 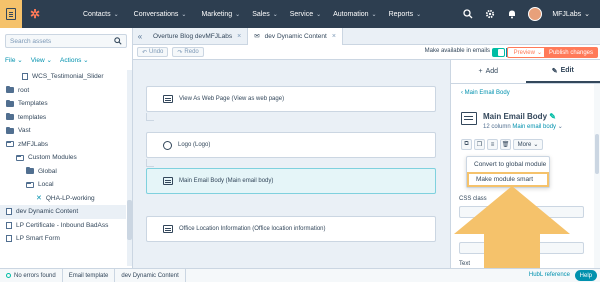 What do you see at coordinates (305, 14) in the screenshot?
I see `nav-service: Service ⌄` at bounding box center [305, 14].